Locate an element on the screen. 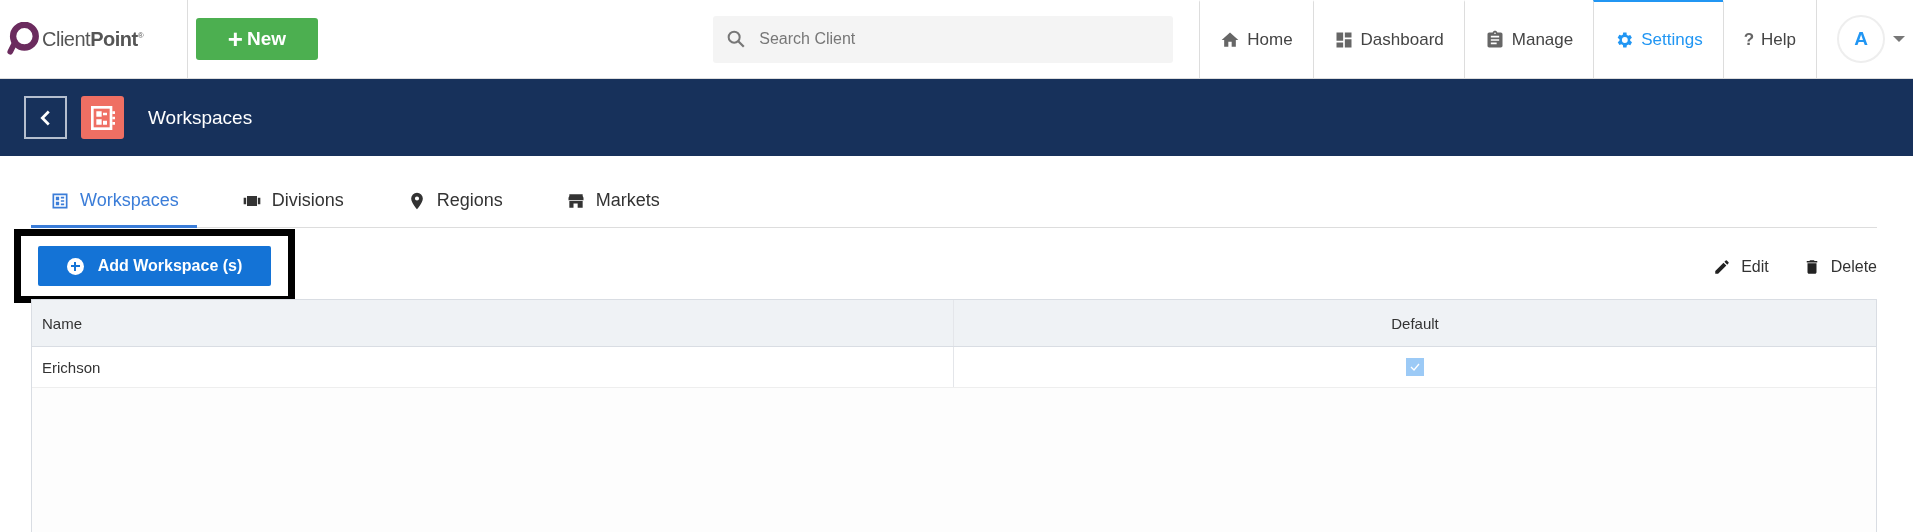  tab: Workspaces is located at coordinates (114, 209).